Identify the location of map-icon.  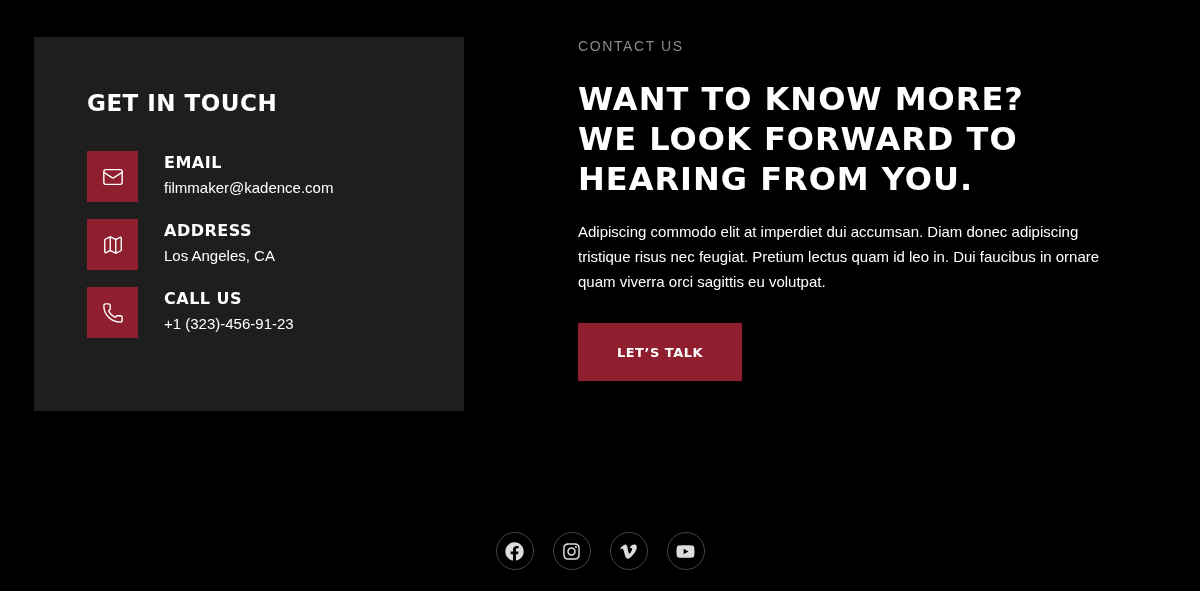
(112, 244).